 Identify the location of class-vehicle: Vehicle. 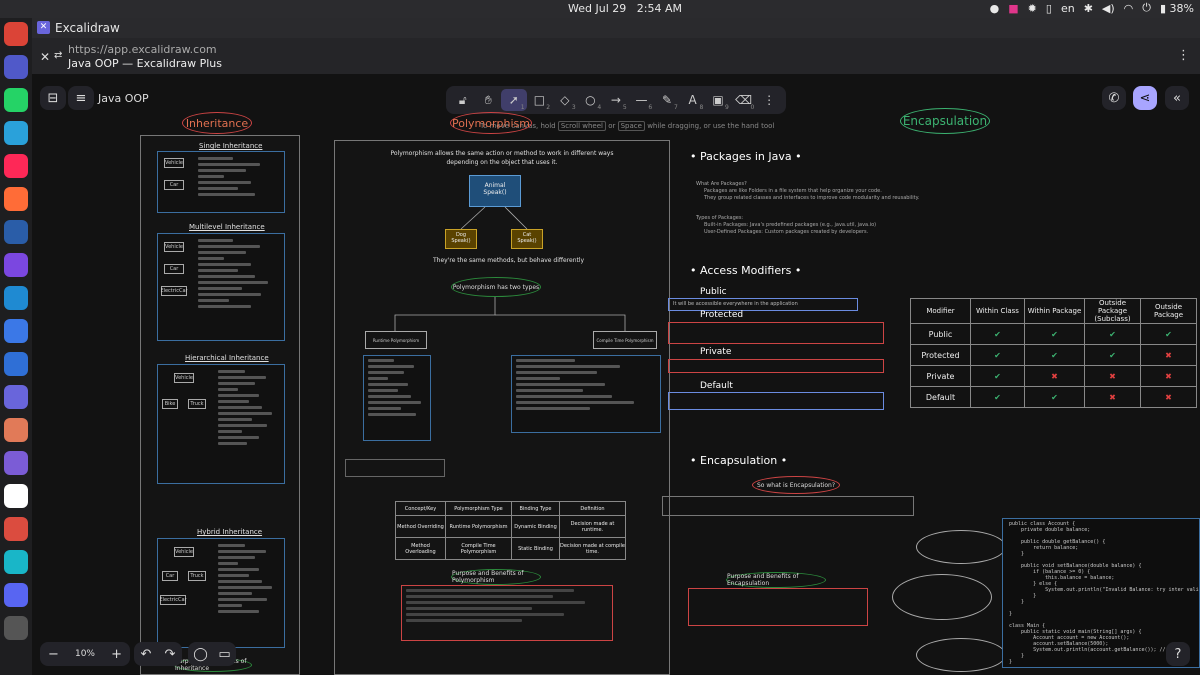
(184, 552).